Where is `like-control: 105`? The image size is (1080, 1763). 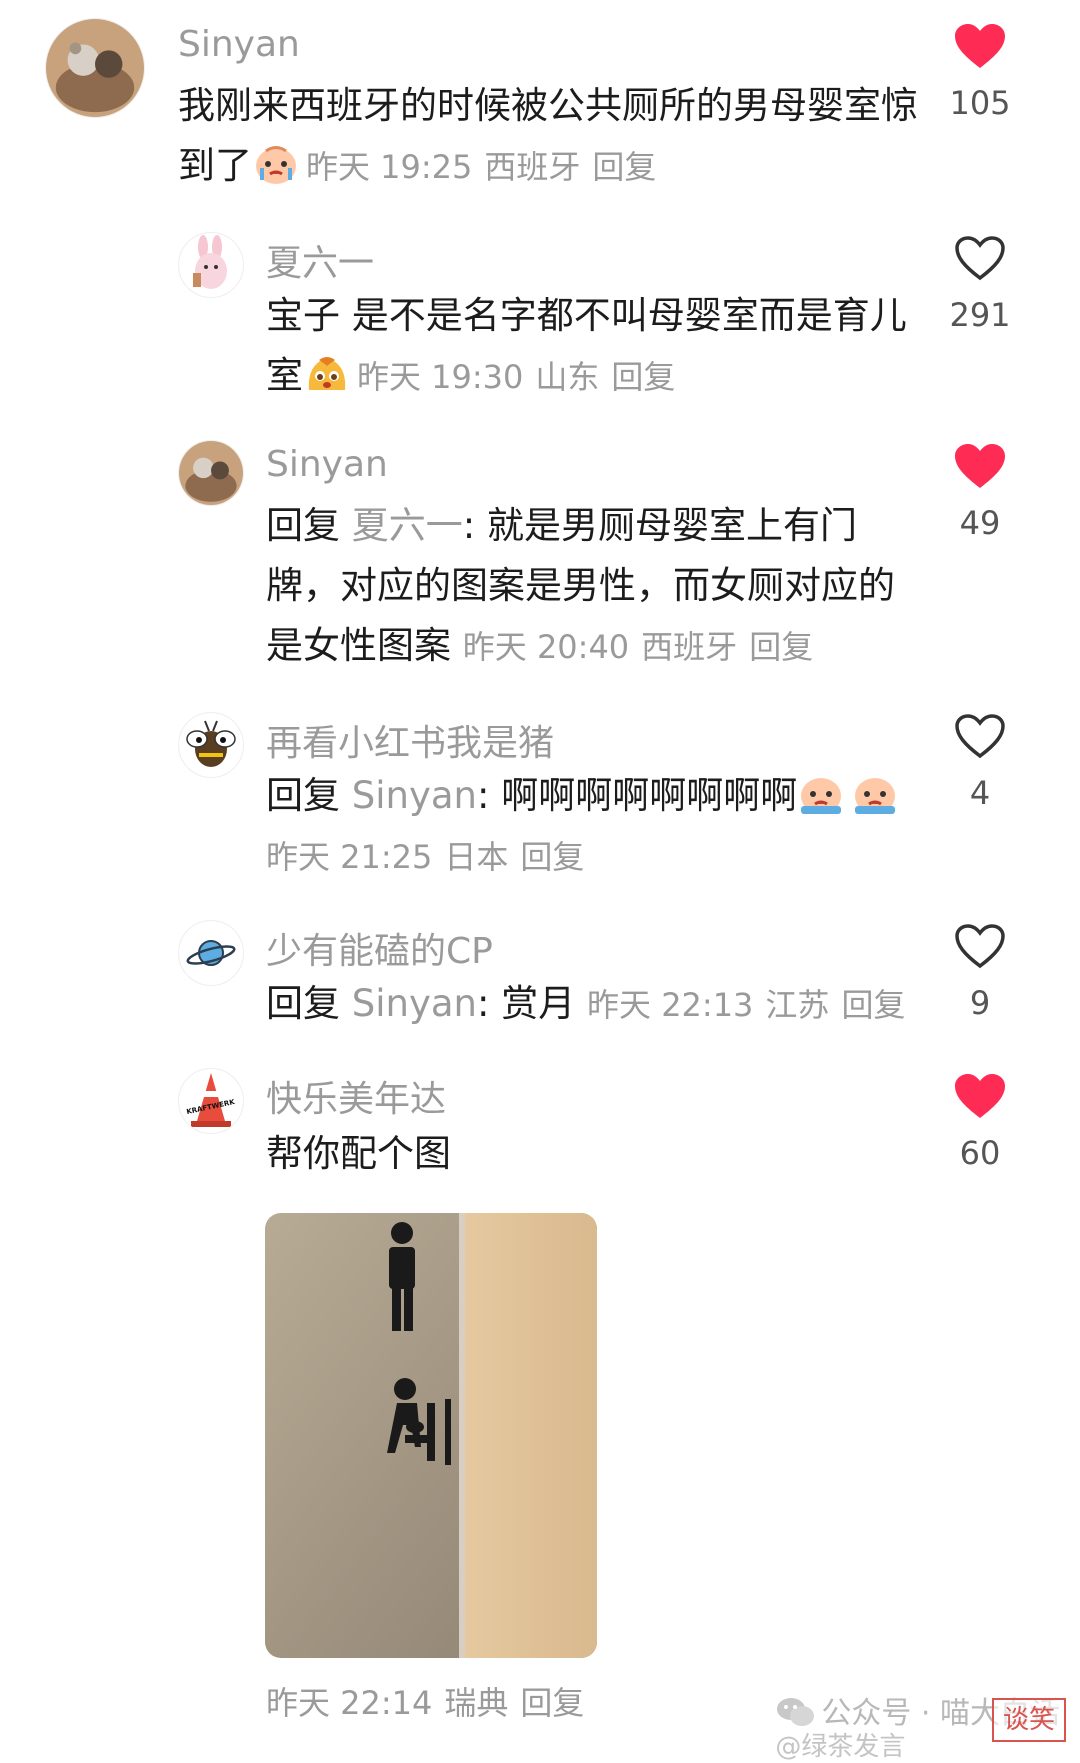 like-control: 105 is located at coordinates (980, 72).